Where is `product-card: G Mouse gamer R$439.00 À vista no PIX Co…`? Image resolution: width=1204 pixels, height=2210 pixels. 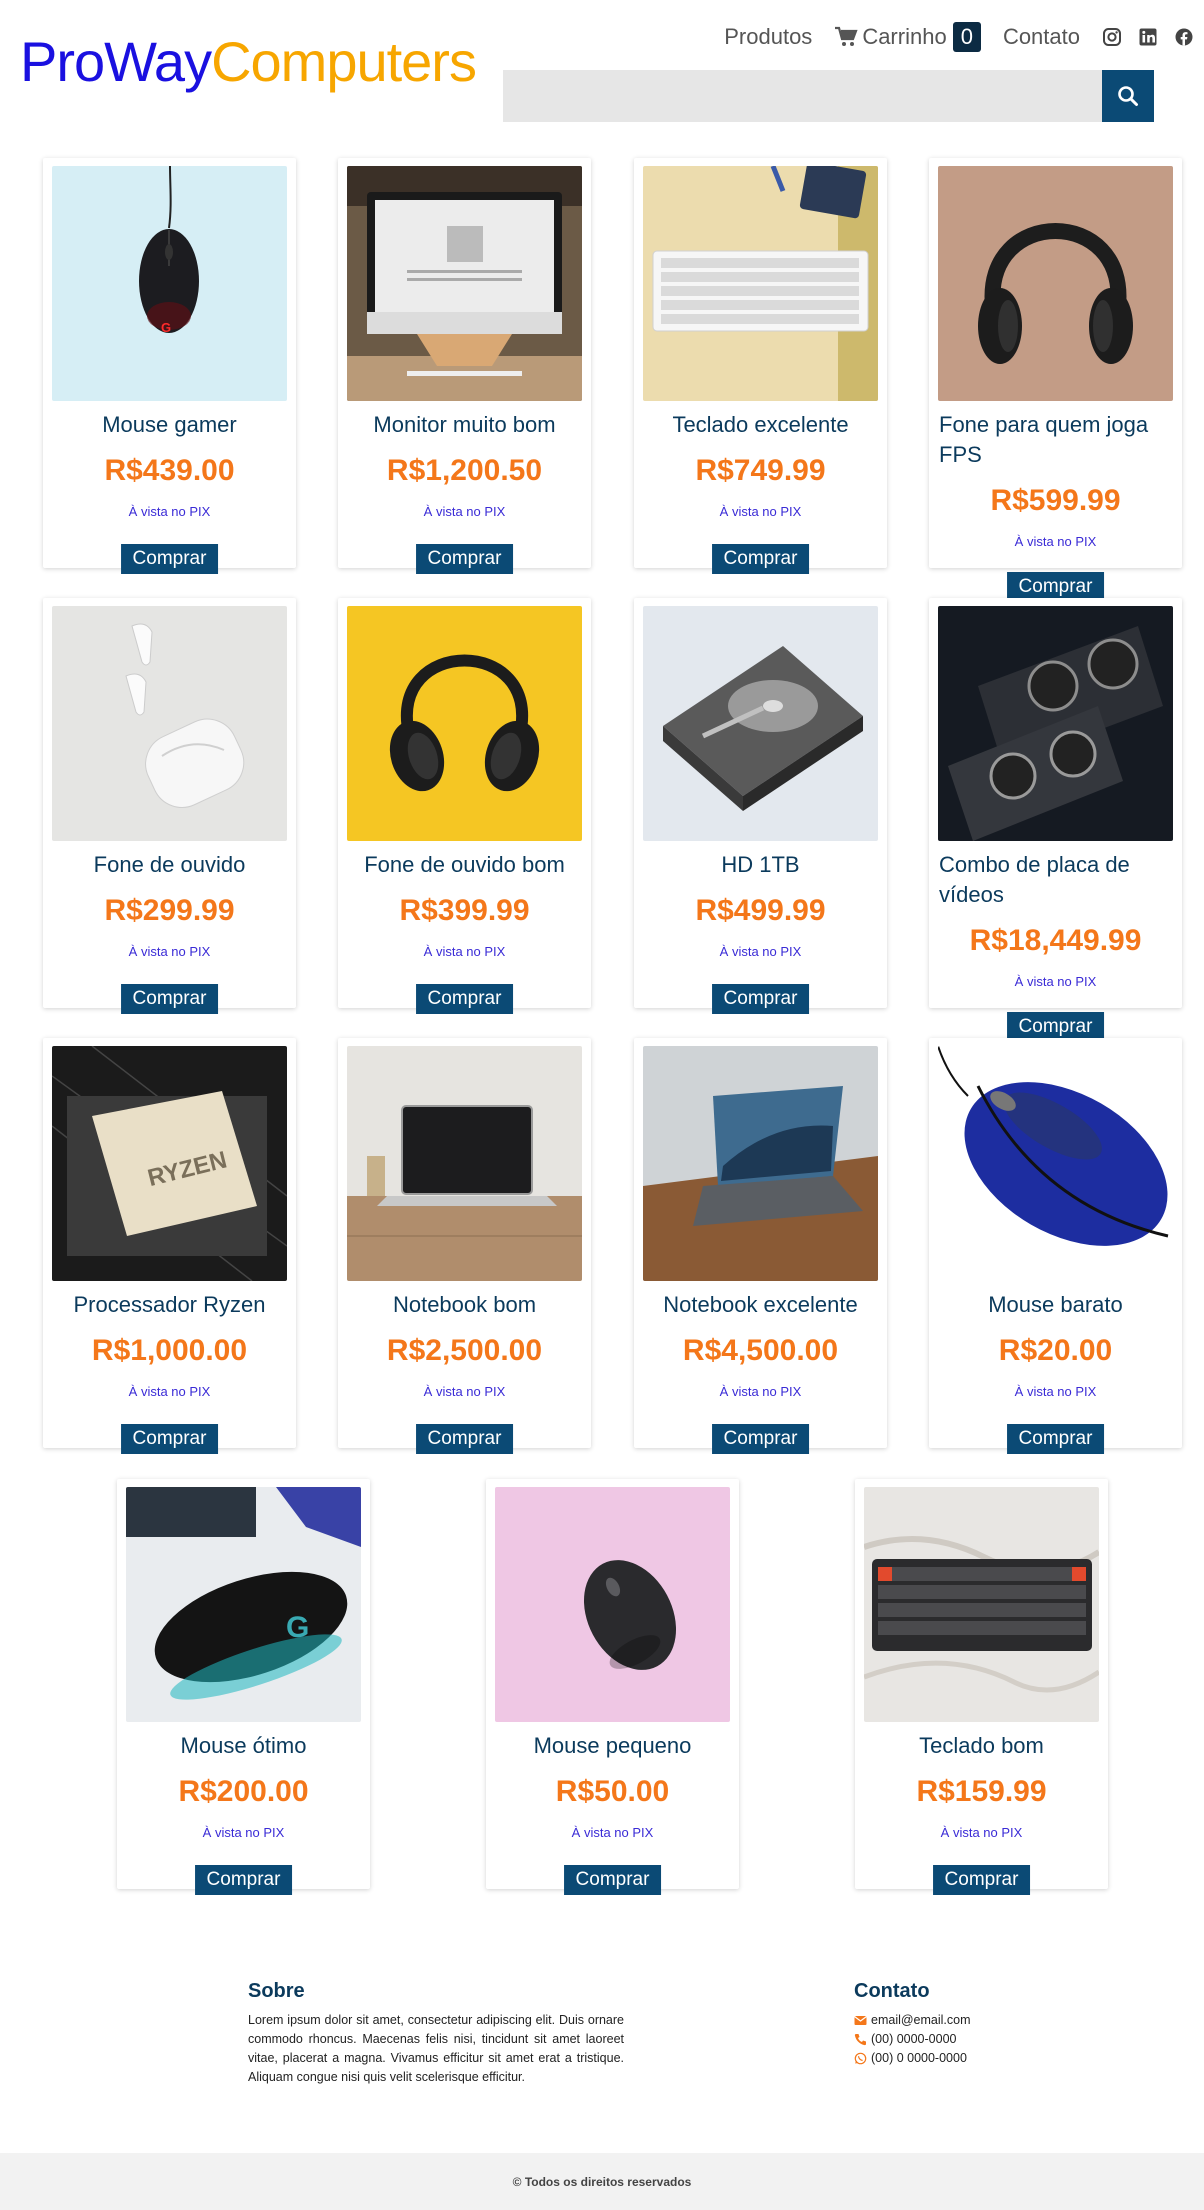 product-card: G Mouse gamer R$439.00 À vista no PIX Co… is located at coordinates (169, 366).